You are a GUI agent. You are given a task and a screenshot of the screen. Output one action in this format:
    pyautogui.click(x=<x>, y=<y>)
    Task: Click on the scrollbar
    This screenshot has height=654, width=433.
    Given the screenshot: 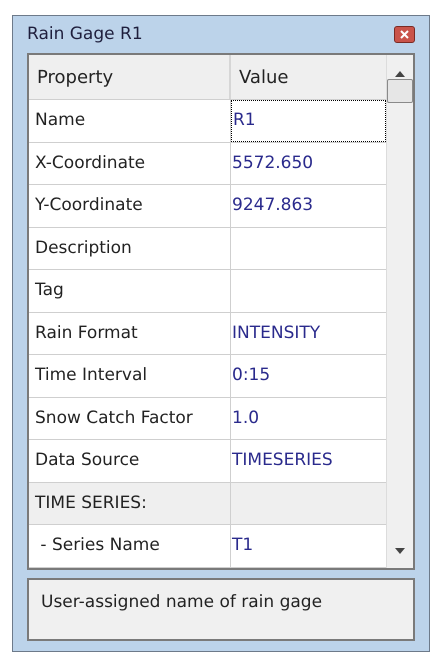 What is the action you would take?
    pyautogui.click(x=399, y=311)
    